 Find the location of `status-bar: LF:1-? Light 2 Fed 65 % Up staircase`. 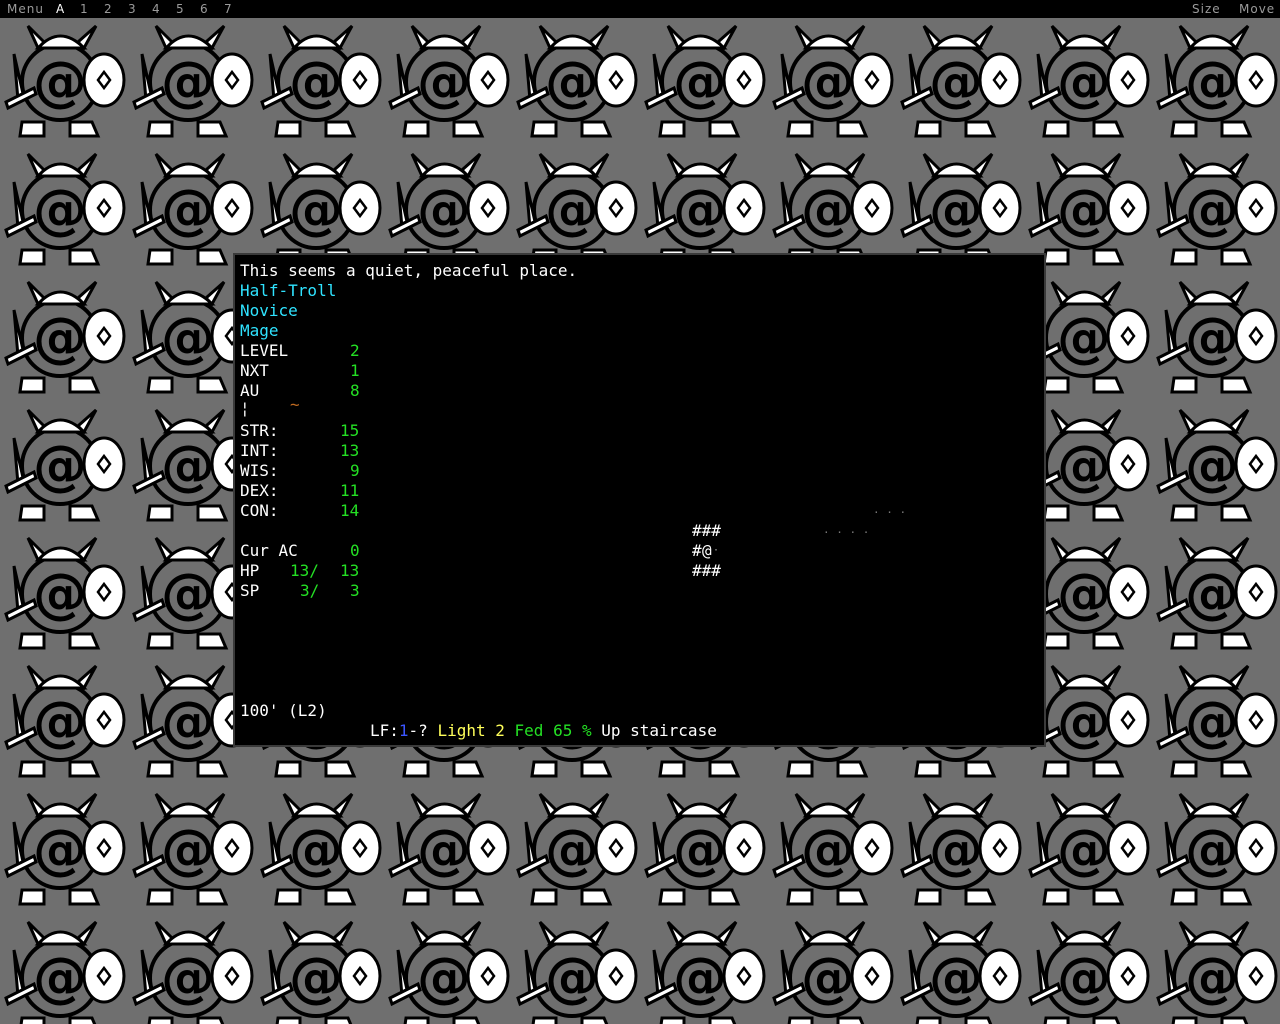

status-bar: LF:1-? Light 2 Fed 65 % Up staircase is located at coordinates (543, 731).